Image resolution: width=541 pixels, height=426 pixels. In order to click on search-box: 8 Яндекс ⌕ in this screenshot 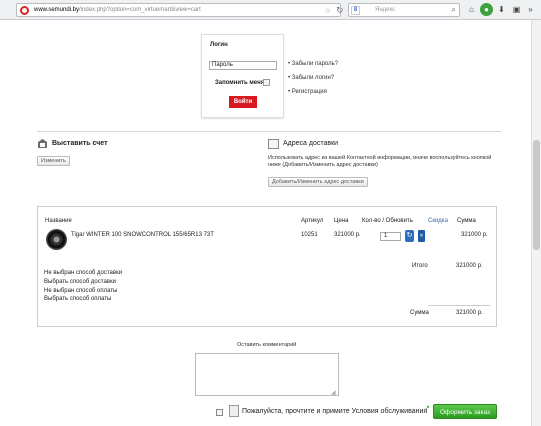, I will do `click(404, 10)`.